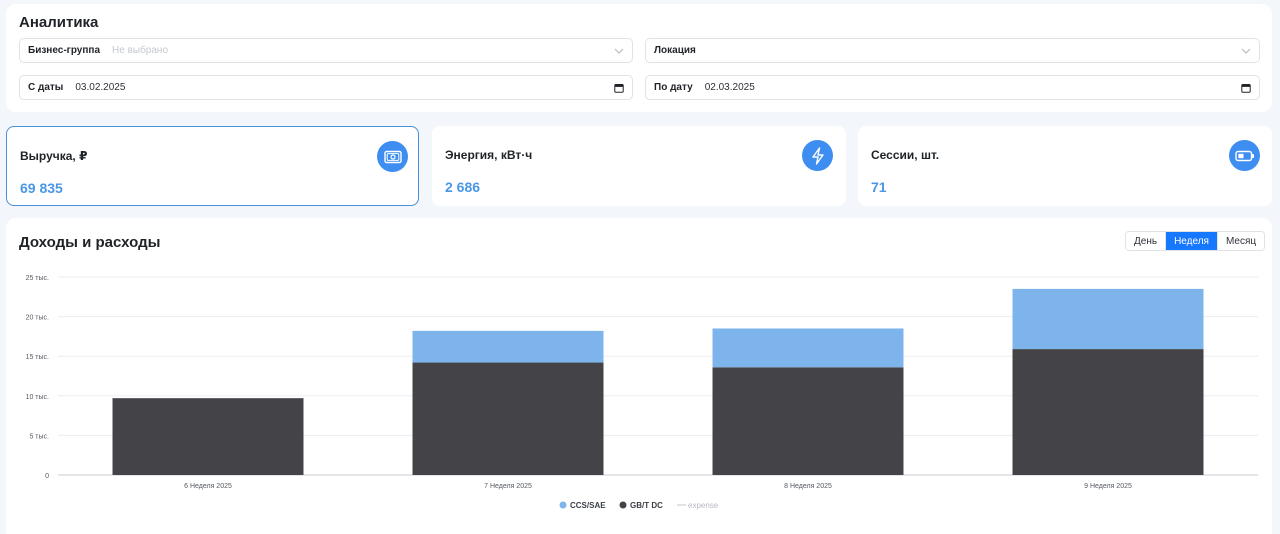 The image size is (1280, 534). What do you see at coordinates (1065, 166) in the screenshot?
I see `sessions-card: Сессии, шт. 71` at bounding box center [1065, 166].